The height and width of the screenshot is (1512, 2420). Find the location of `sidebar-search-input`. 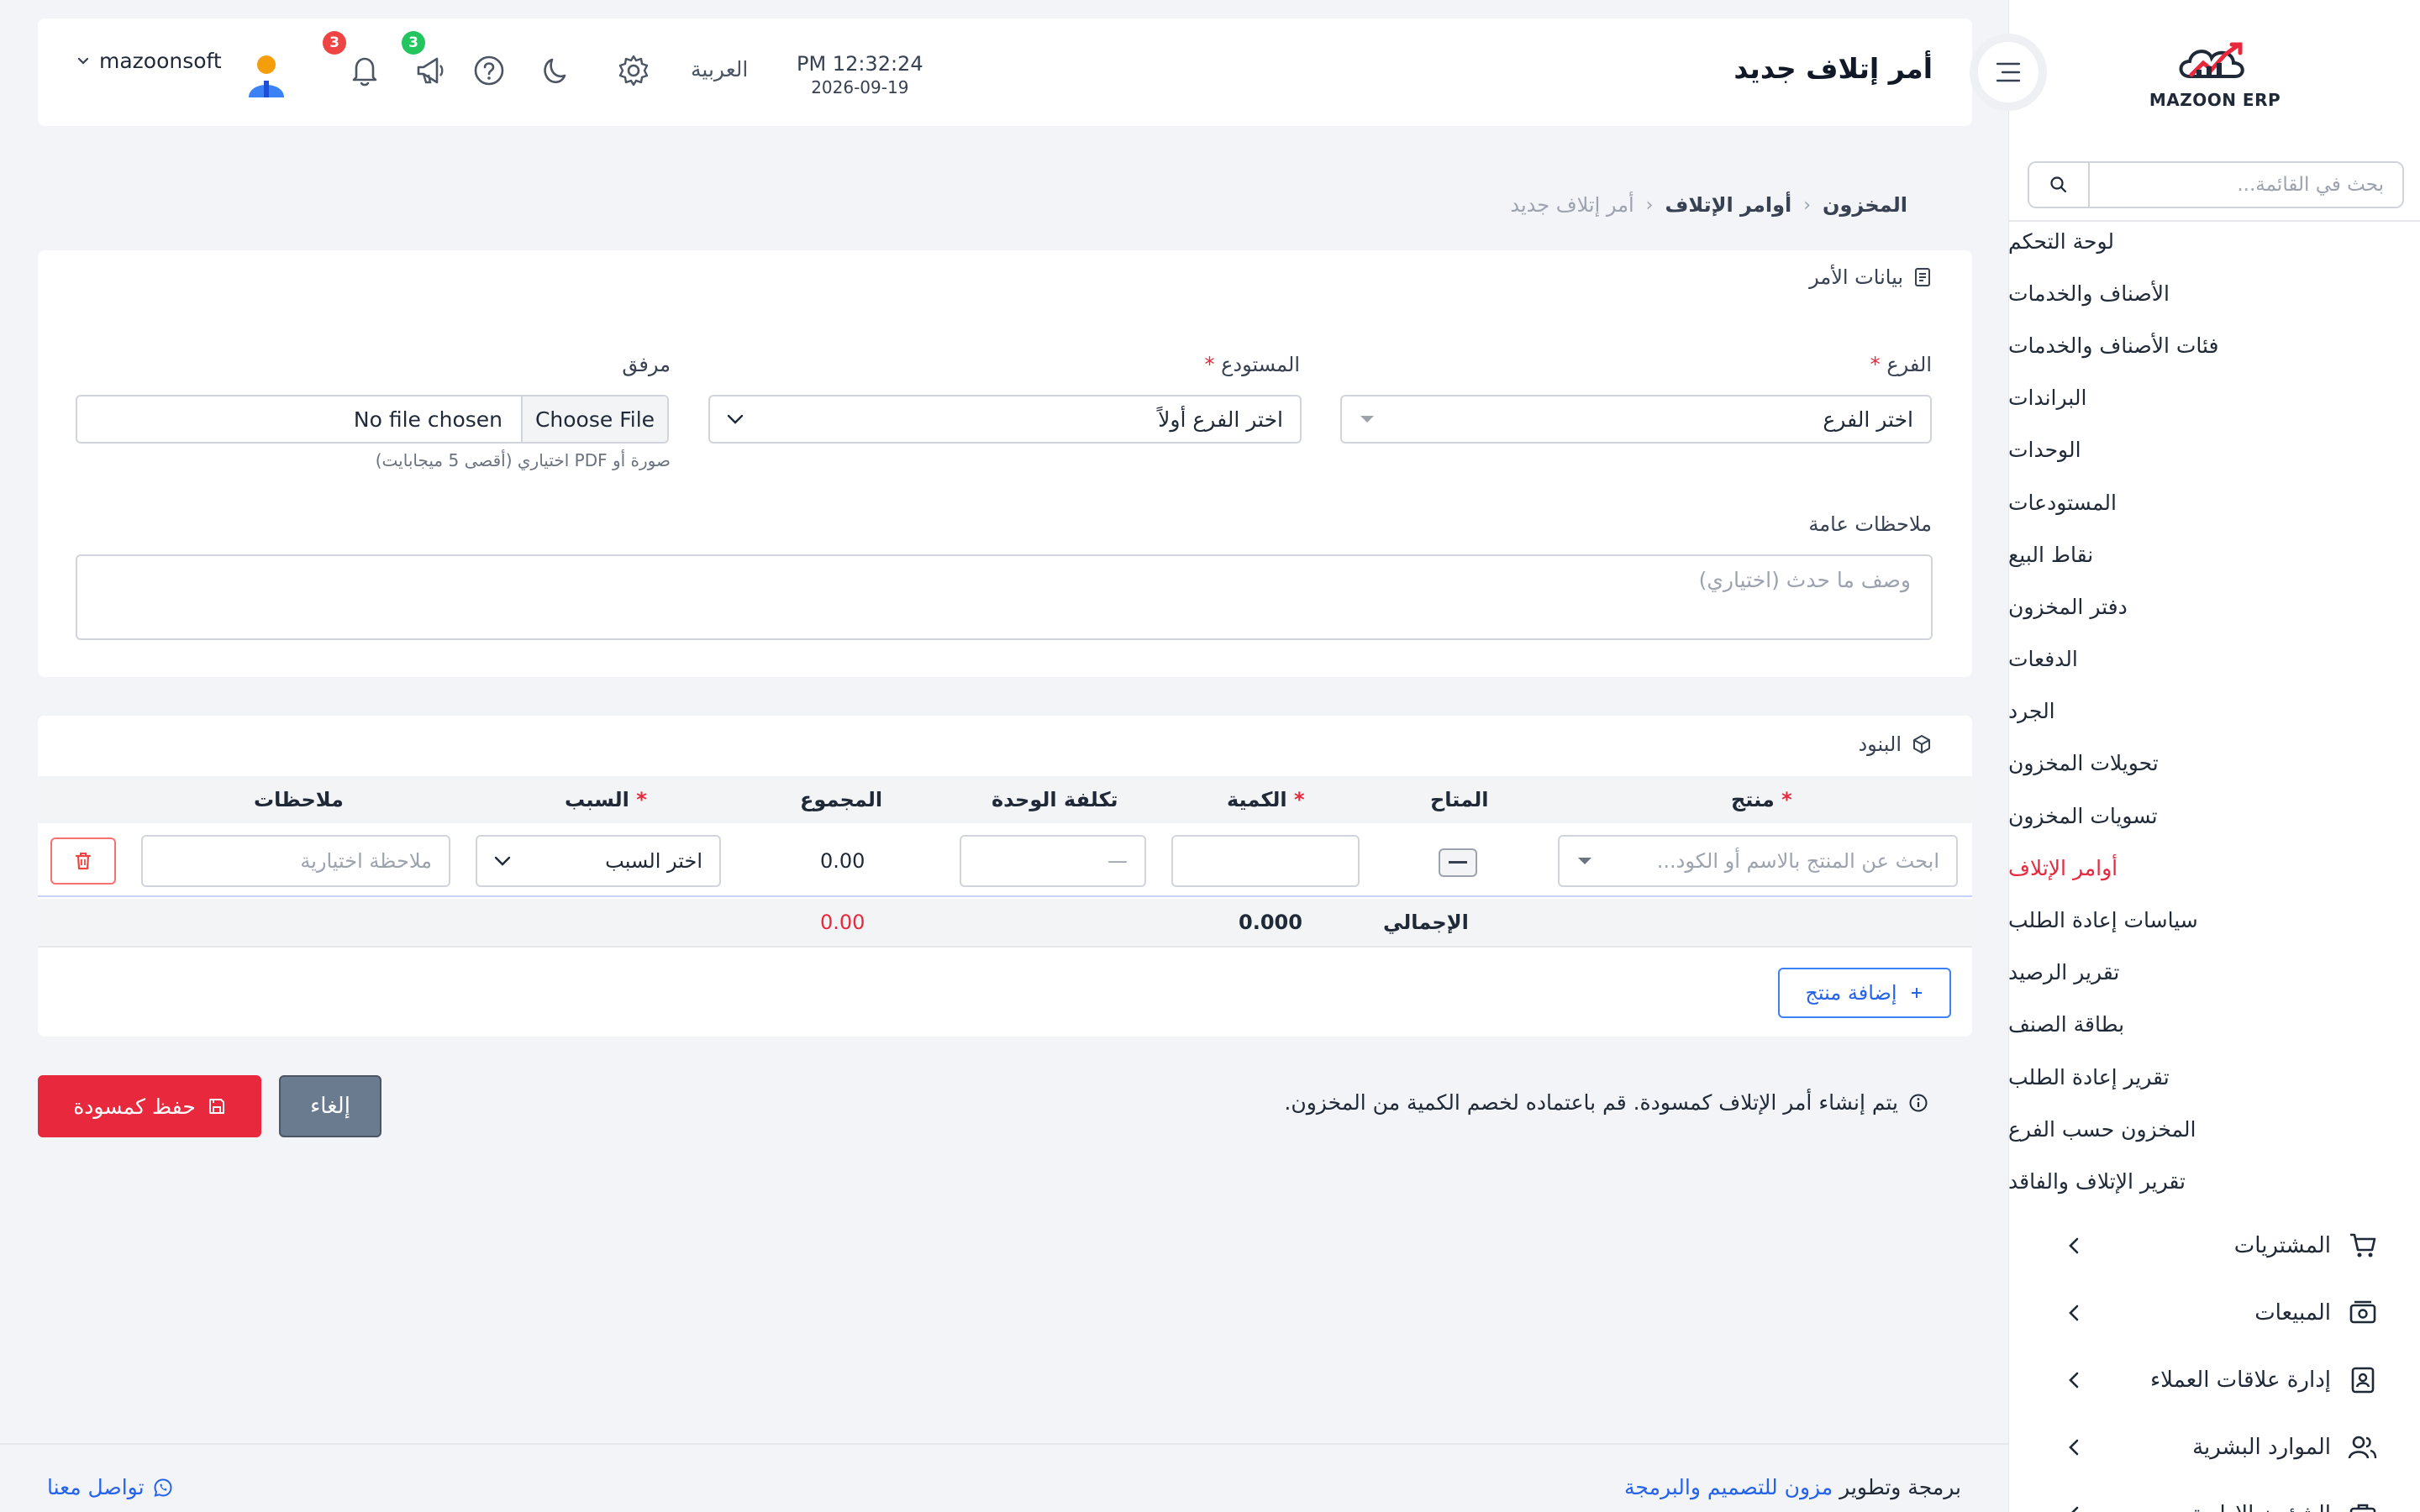

sidebar-search-input is located at coordinates (2246, 185).